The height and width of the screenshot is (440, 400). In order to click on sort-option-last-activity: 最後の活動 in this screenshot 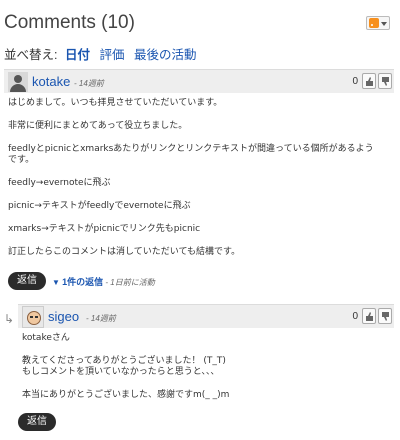, I will do `click(165, 55)`.